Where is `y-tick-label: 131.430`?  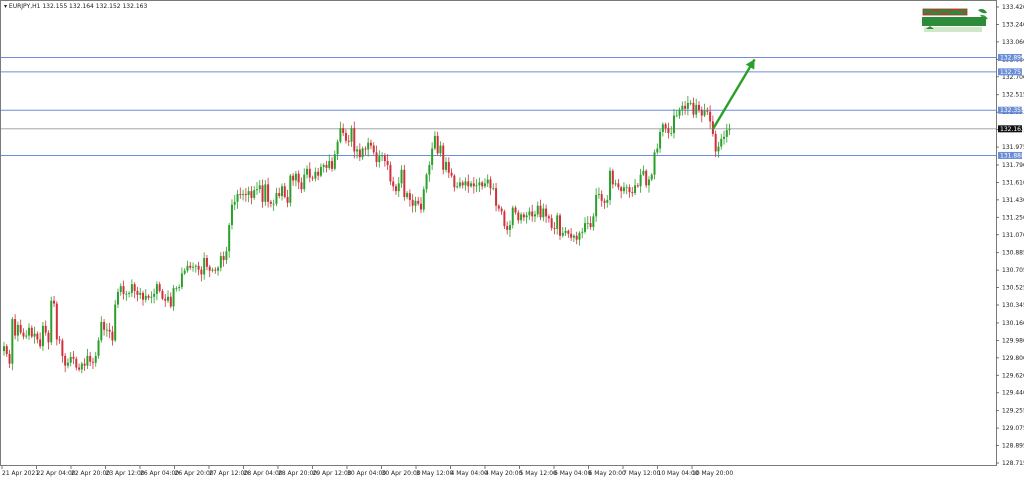
y-tick-label: 131.430 is located at coordinates (1013, 200).